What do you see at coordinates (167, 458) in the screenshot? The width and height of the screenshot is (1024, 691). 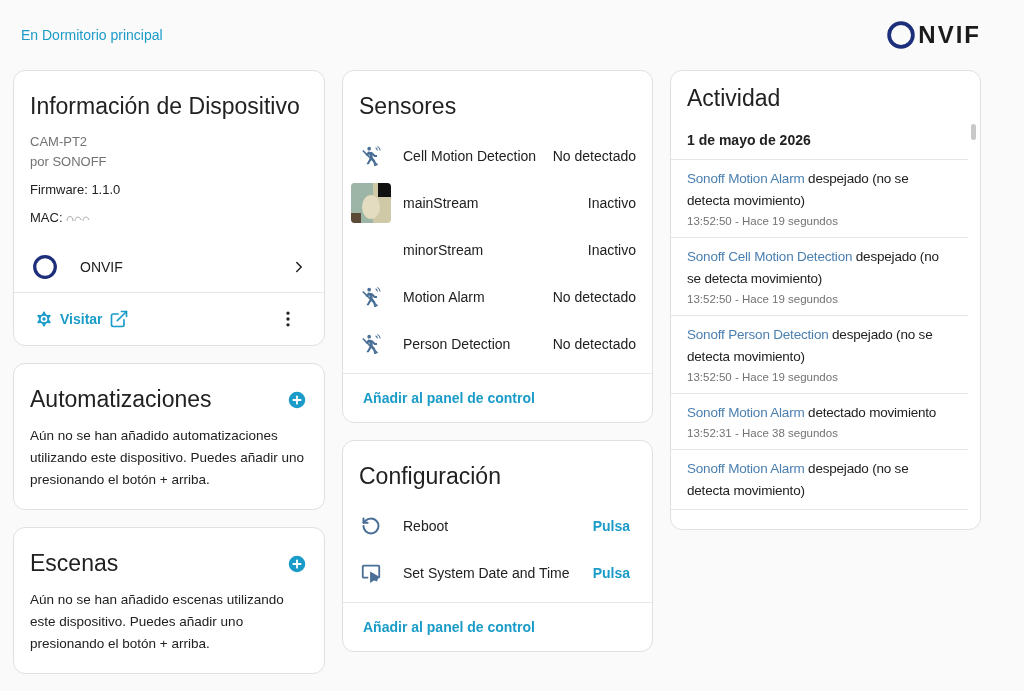 I see `empty-message: Aún no se han añadido automatizaciones utilizando este dispositivo. Puedes añadir uno presionando el botón + arriba.` at bounding box center [167, 458].